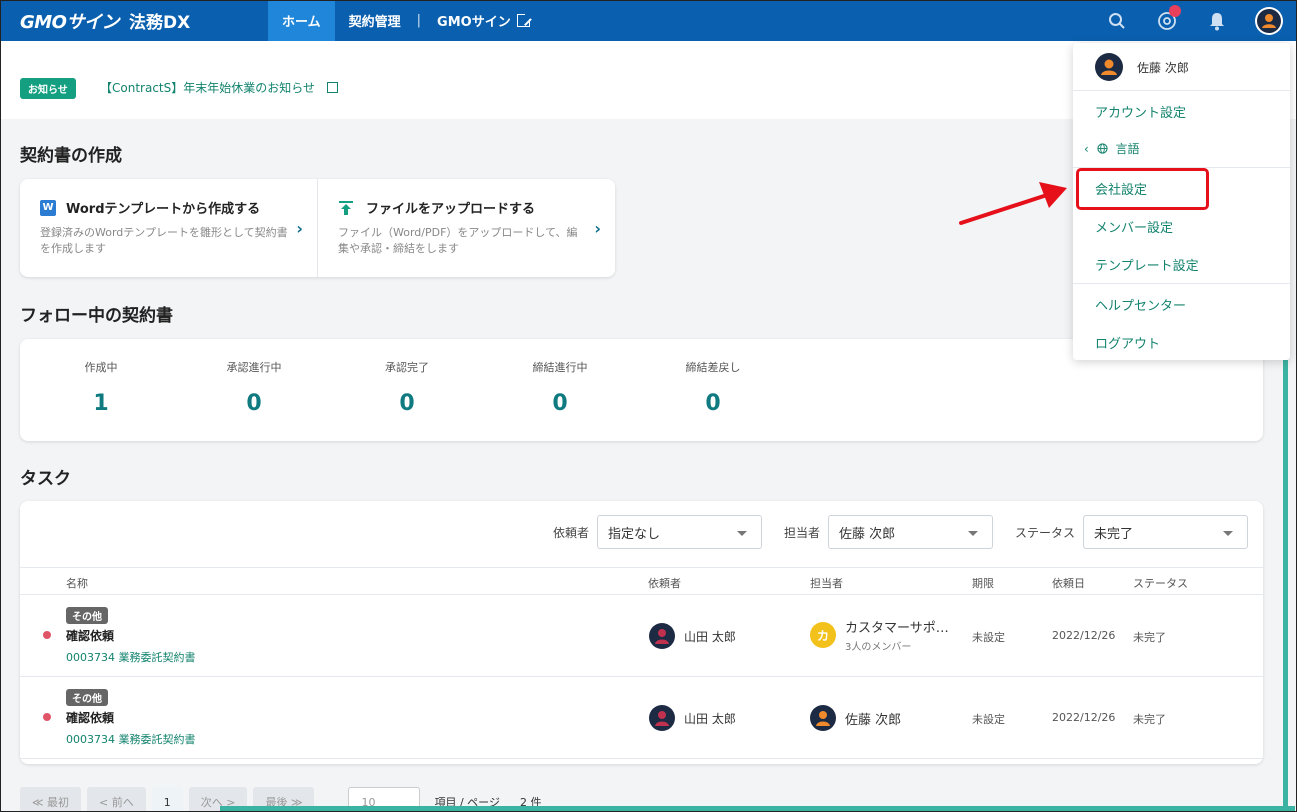  I want to click on current-page: 1, so click(167, 799).